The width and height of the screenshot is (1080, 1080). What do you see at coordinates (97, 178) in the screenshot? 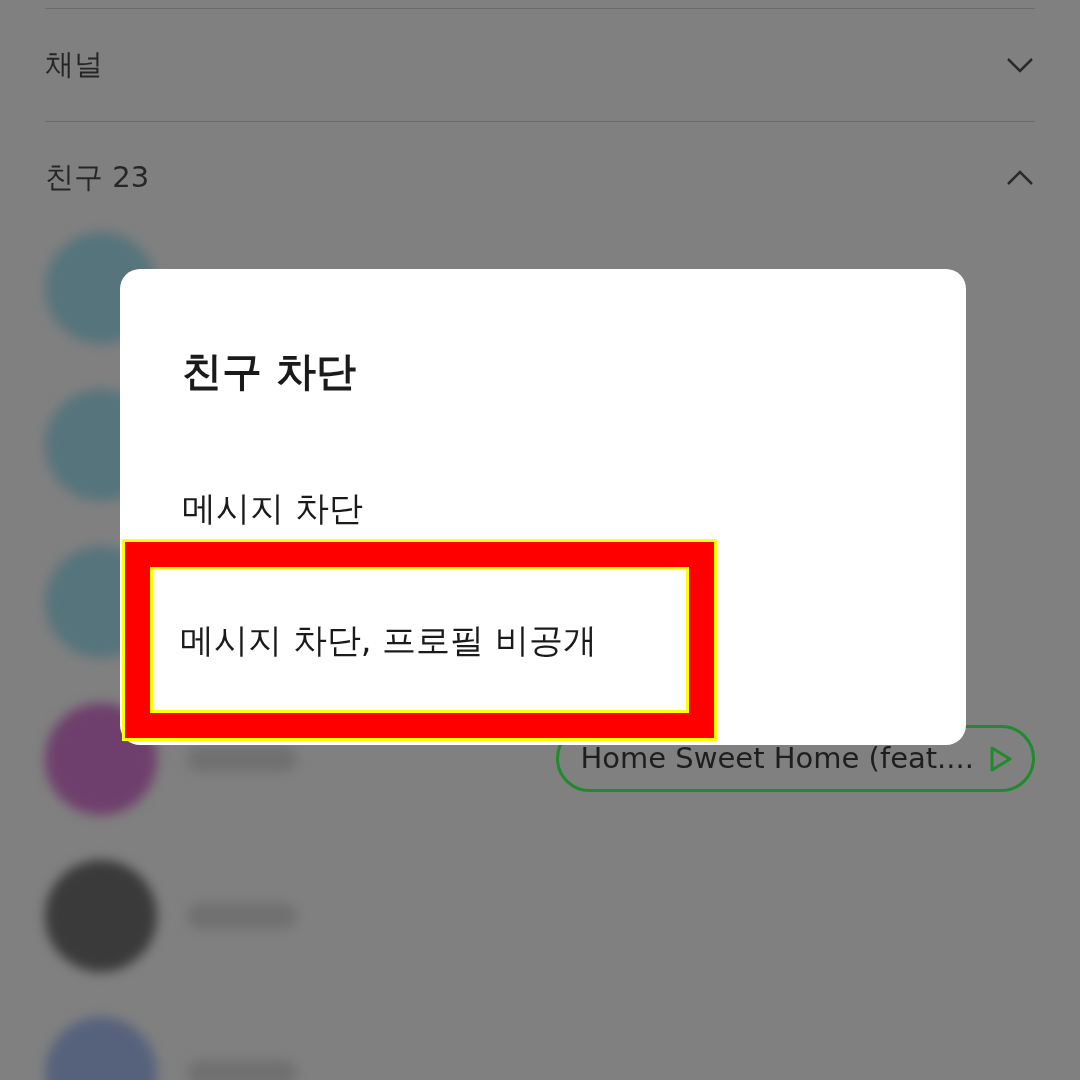
I see `section-title: 친구 23` at bounding box center [97, 178].